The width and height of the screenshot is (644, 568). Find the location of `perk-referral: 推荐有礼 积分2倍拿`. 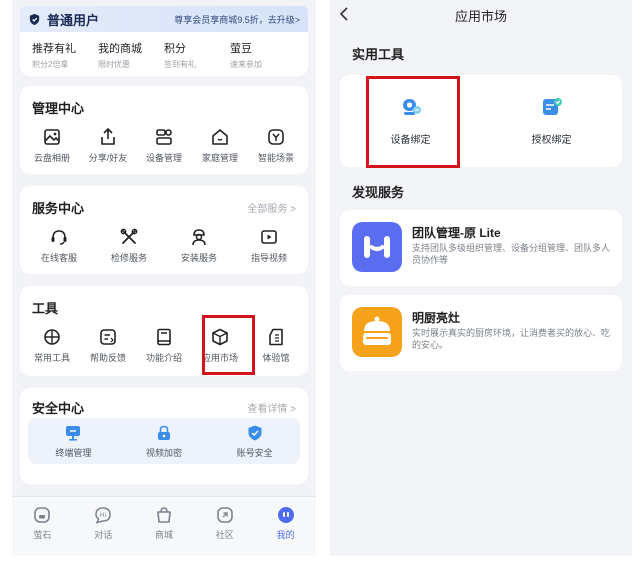

perk-referral: 推荐有礼 积分2倍拿 is located at coordinates (65, 58).